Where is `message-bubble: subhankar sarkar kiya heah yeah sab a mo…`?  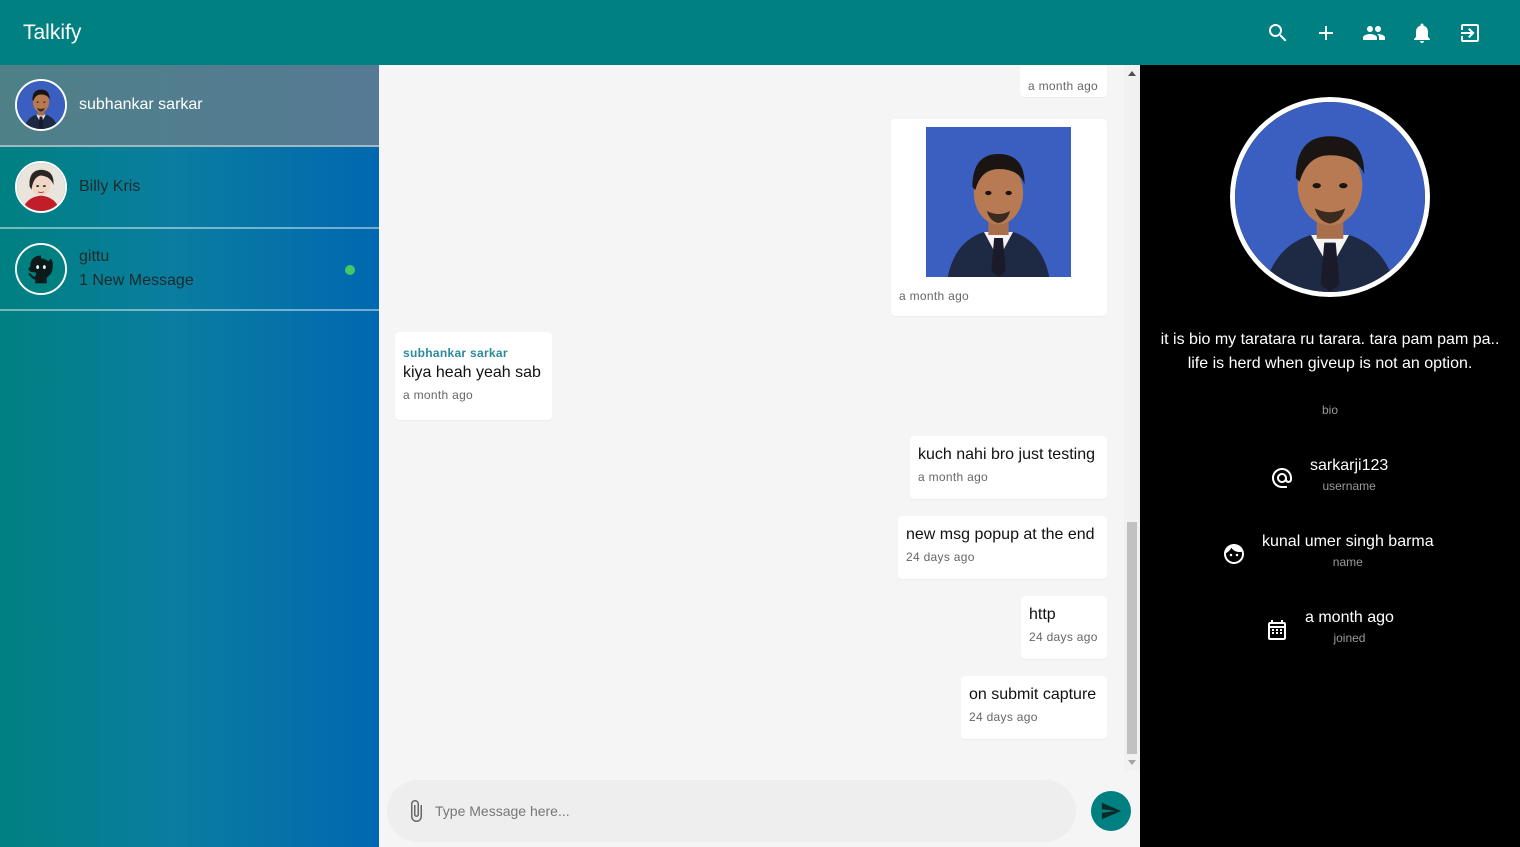 message-bubble: subhankar sarkar kiya heah yeah sab a mo… is located at coordinates (473, 376).